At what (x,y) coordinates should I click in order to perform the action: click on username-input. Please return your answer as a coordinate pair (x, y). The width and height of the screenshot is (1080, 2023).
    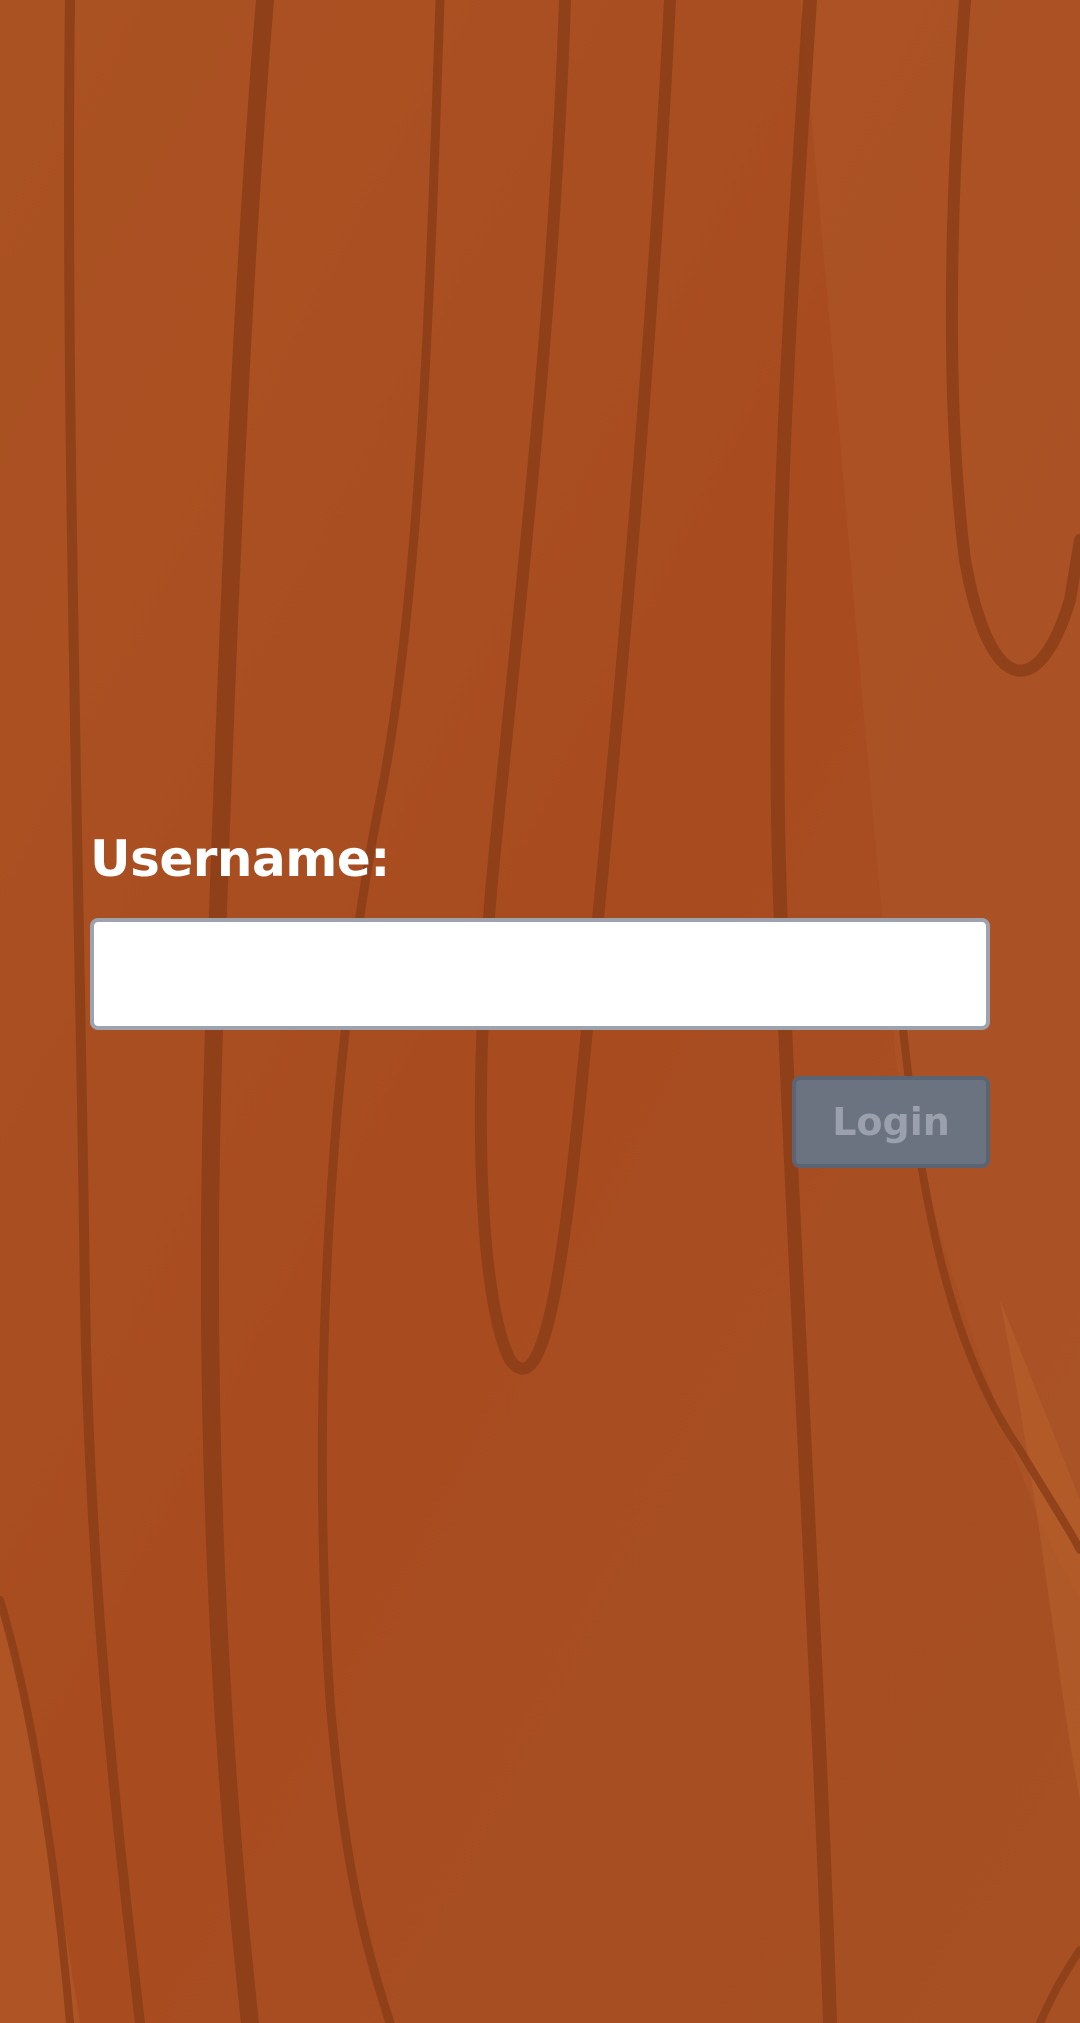
    Looking at the image, I should click on (540, 974).